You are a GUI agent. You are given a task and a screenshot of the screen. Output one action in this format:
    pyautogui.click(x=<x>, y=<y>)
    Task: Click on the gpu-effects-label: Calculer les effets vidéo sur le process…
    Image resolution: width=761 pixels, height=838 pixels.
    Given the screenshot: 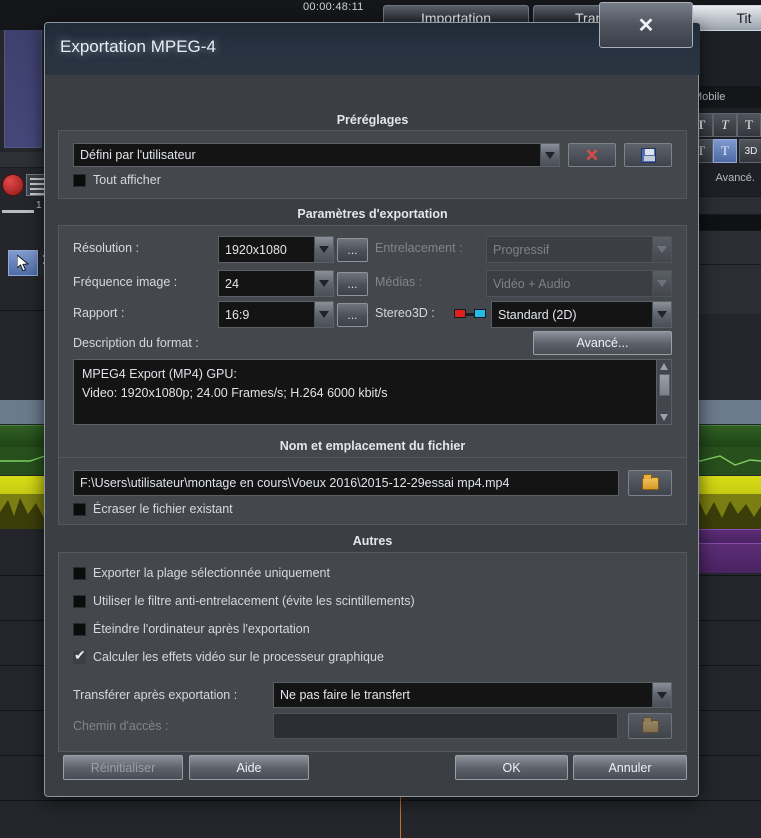 What is the action you would take?
    pyautogui.click(x=238, y=657)
    